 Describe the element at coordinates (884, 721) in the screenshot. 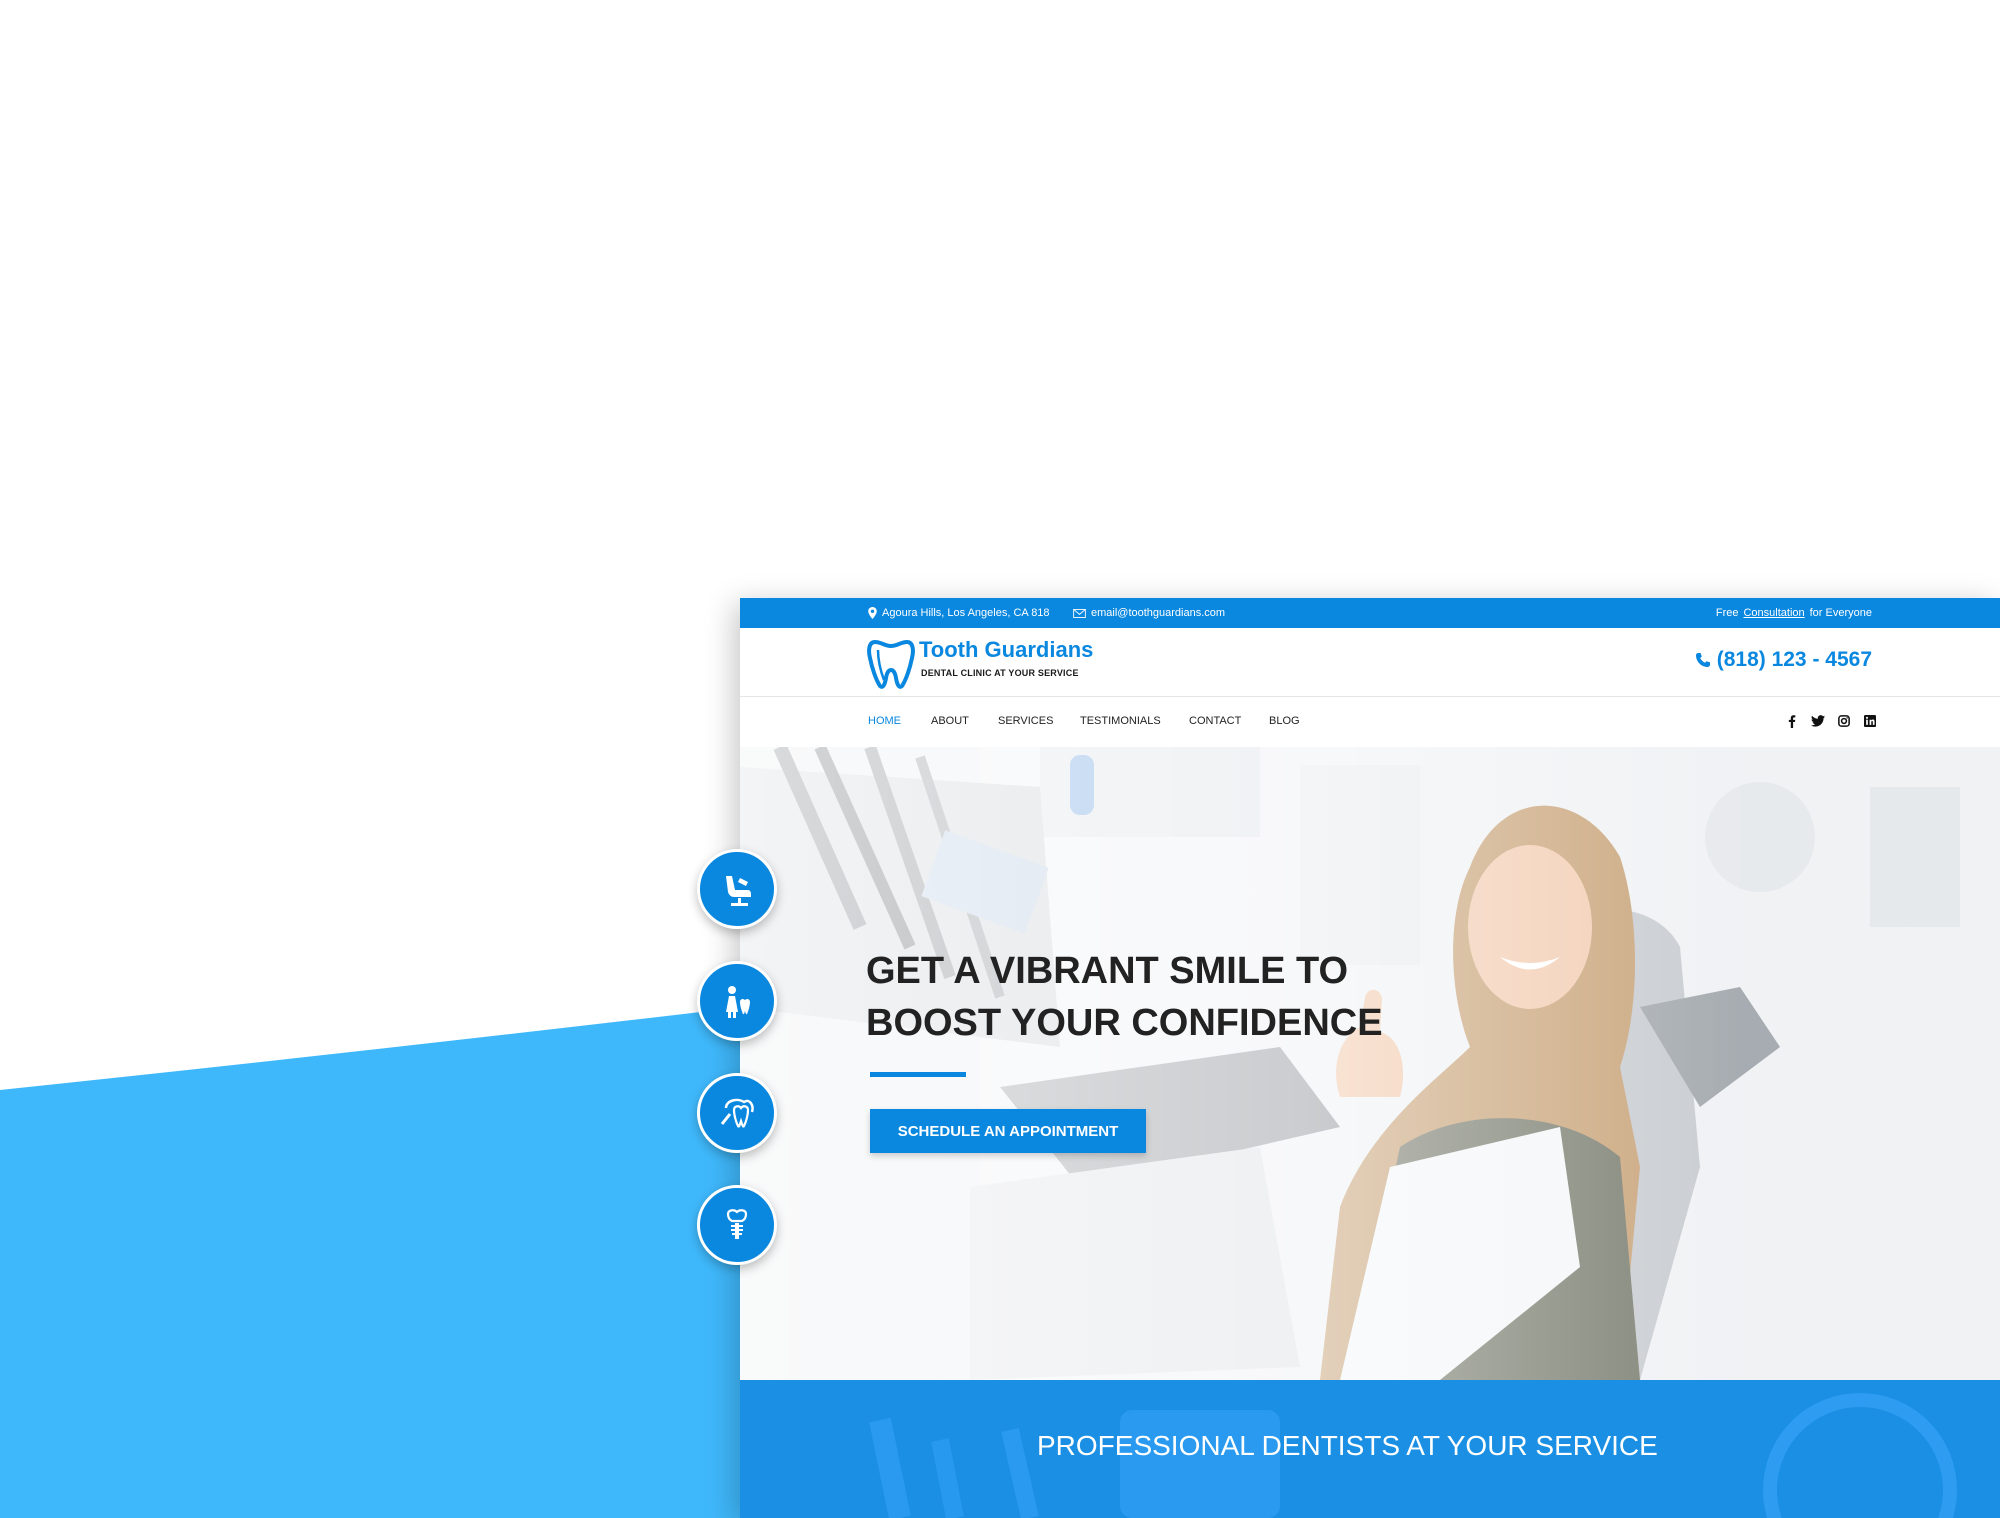

I see `nav-home: HOME` at that location.